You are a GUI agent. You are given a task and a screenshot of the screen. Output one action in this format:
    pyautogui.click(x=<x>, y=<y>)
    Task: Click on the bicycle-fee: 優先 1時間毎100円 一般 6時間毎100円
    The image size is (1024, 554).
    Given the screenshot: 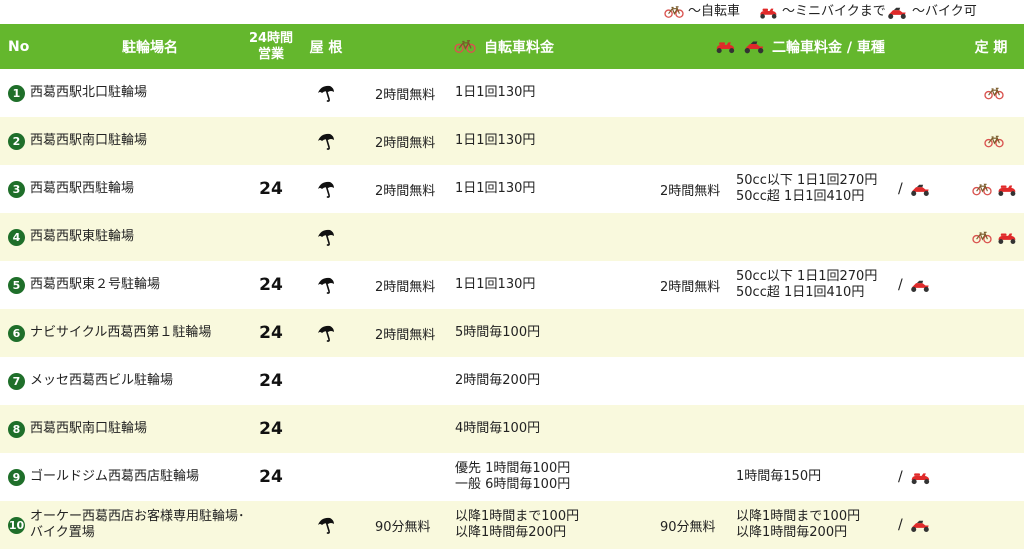 What is the action you would take?
    pyautogui.click(x=512, y=477)
    